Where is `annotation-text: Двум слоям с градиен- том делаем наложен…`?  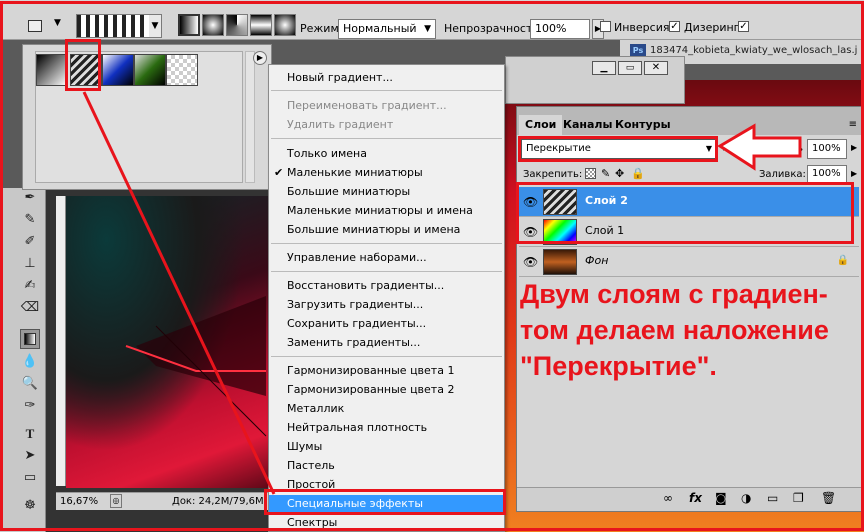
annotation-text: Двум слоям с градиен- том делаем наложен… is located at coordinates (690, 330).